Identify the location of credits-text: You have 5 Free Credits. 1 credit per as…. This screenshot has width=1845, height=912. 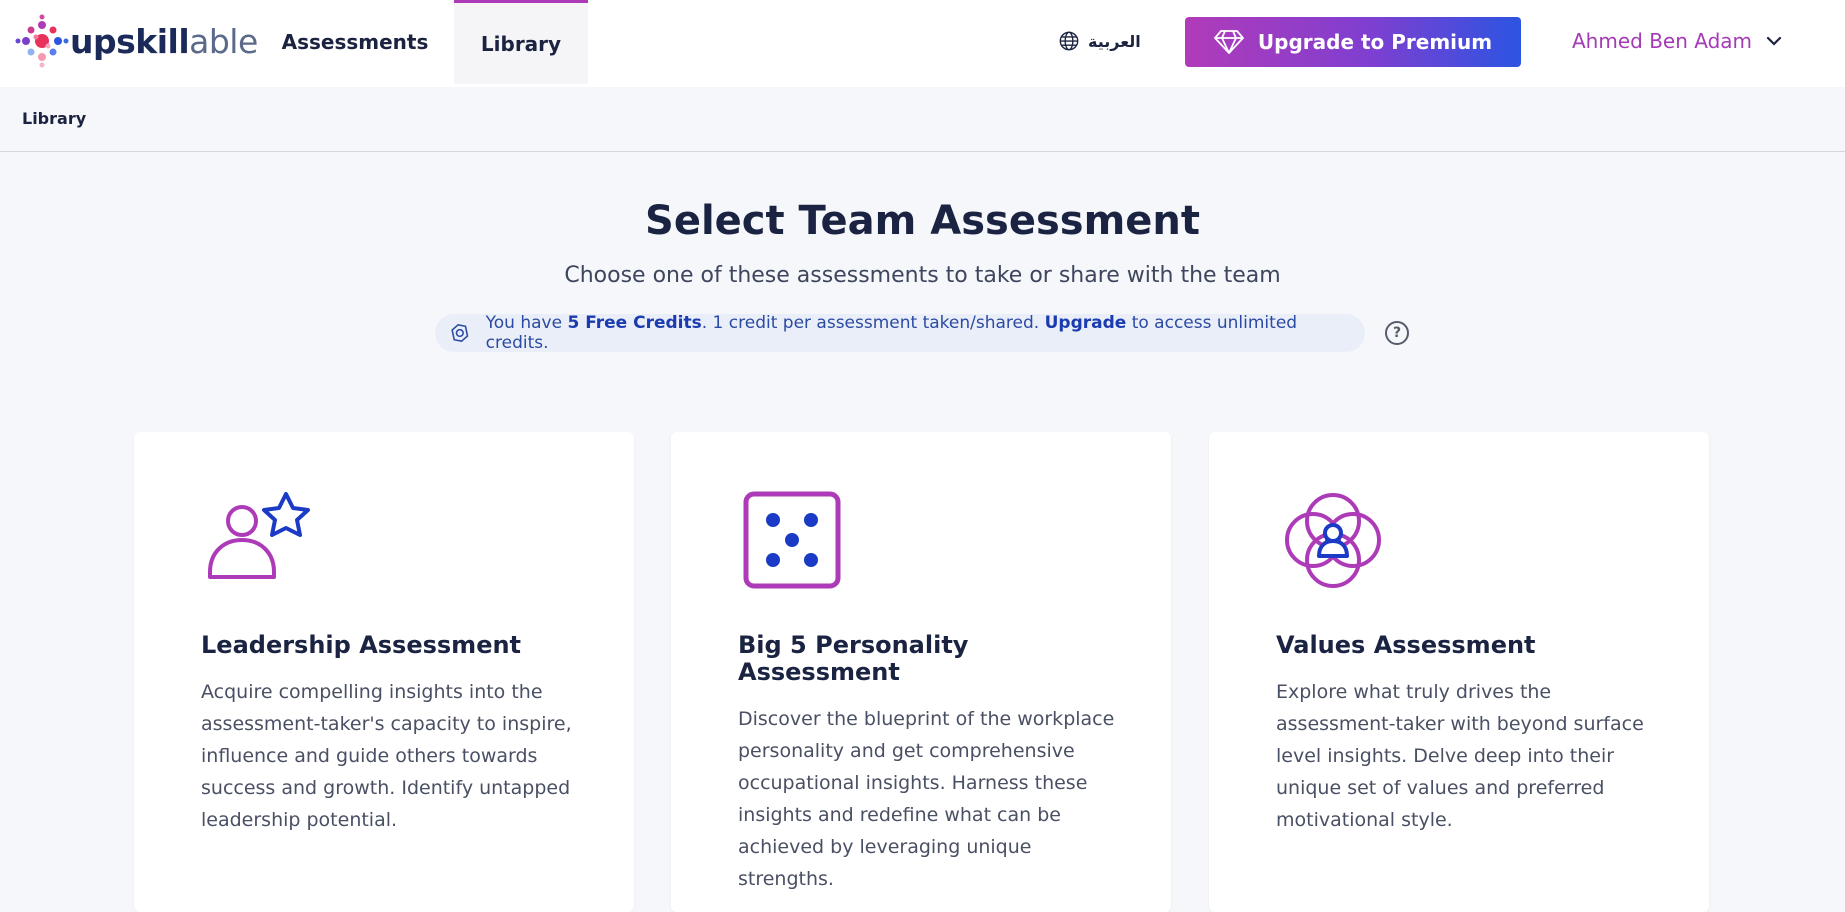
(919, 333).